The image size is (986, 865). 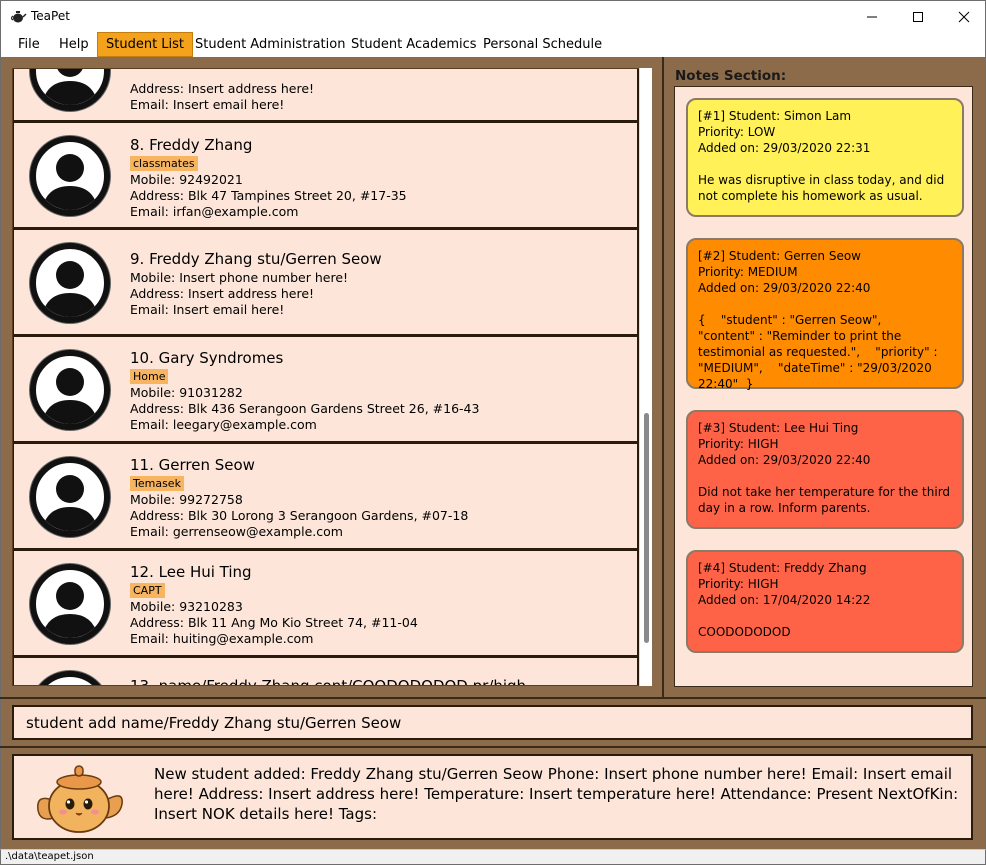 I want to click on maximize-button, so click(x=918, y=16).